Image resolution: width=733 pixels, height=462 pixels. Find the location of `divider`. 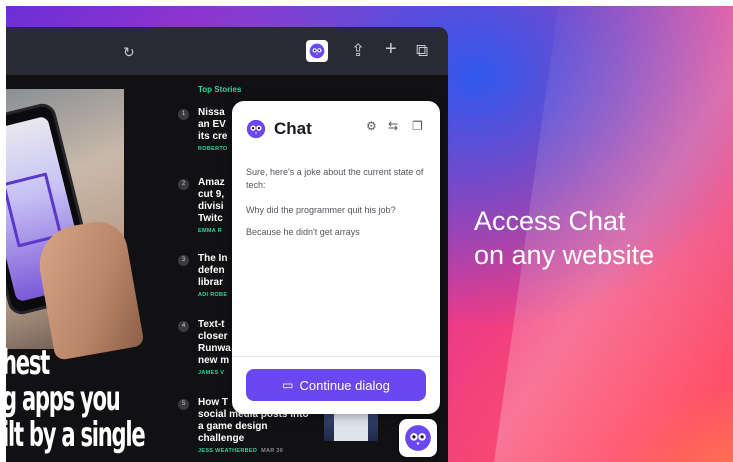

divider is located at coordinates (336, 356).